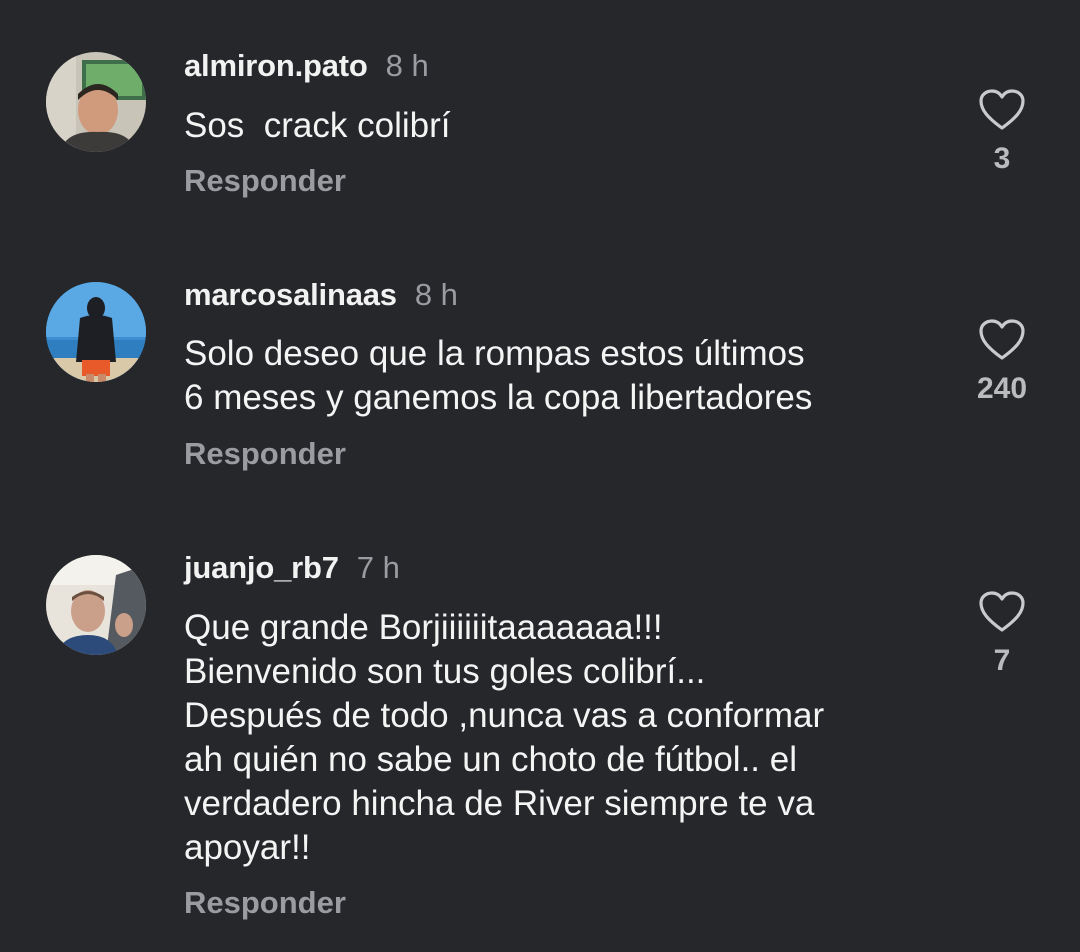 The height and width of the screenshot is (952, 1080). I want to click on username: juanjo_rb7, so click(261, 567).